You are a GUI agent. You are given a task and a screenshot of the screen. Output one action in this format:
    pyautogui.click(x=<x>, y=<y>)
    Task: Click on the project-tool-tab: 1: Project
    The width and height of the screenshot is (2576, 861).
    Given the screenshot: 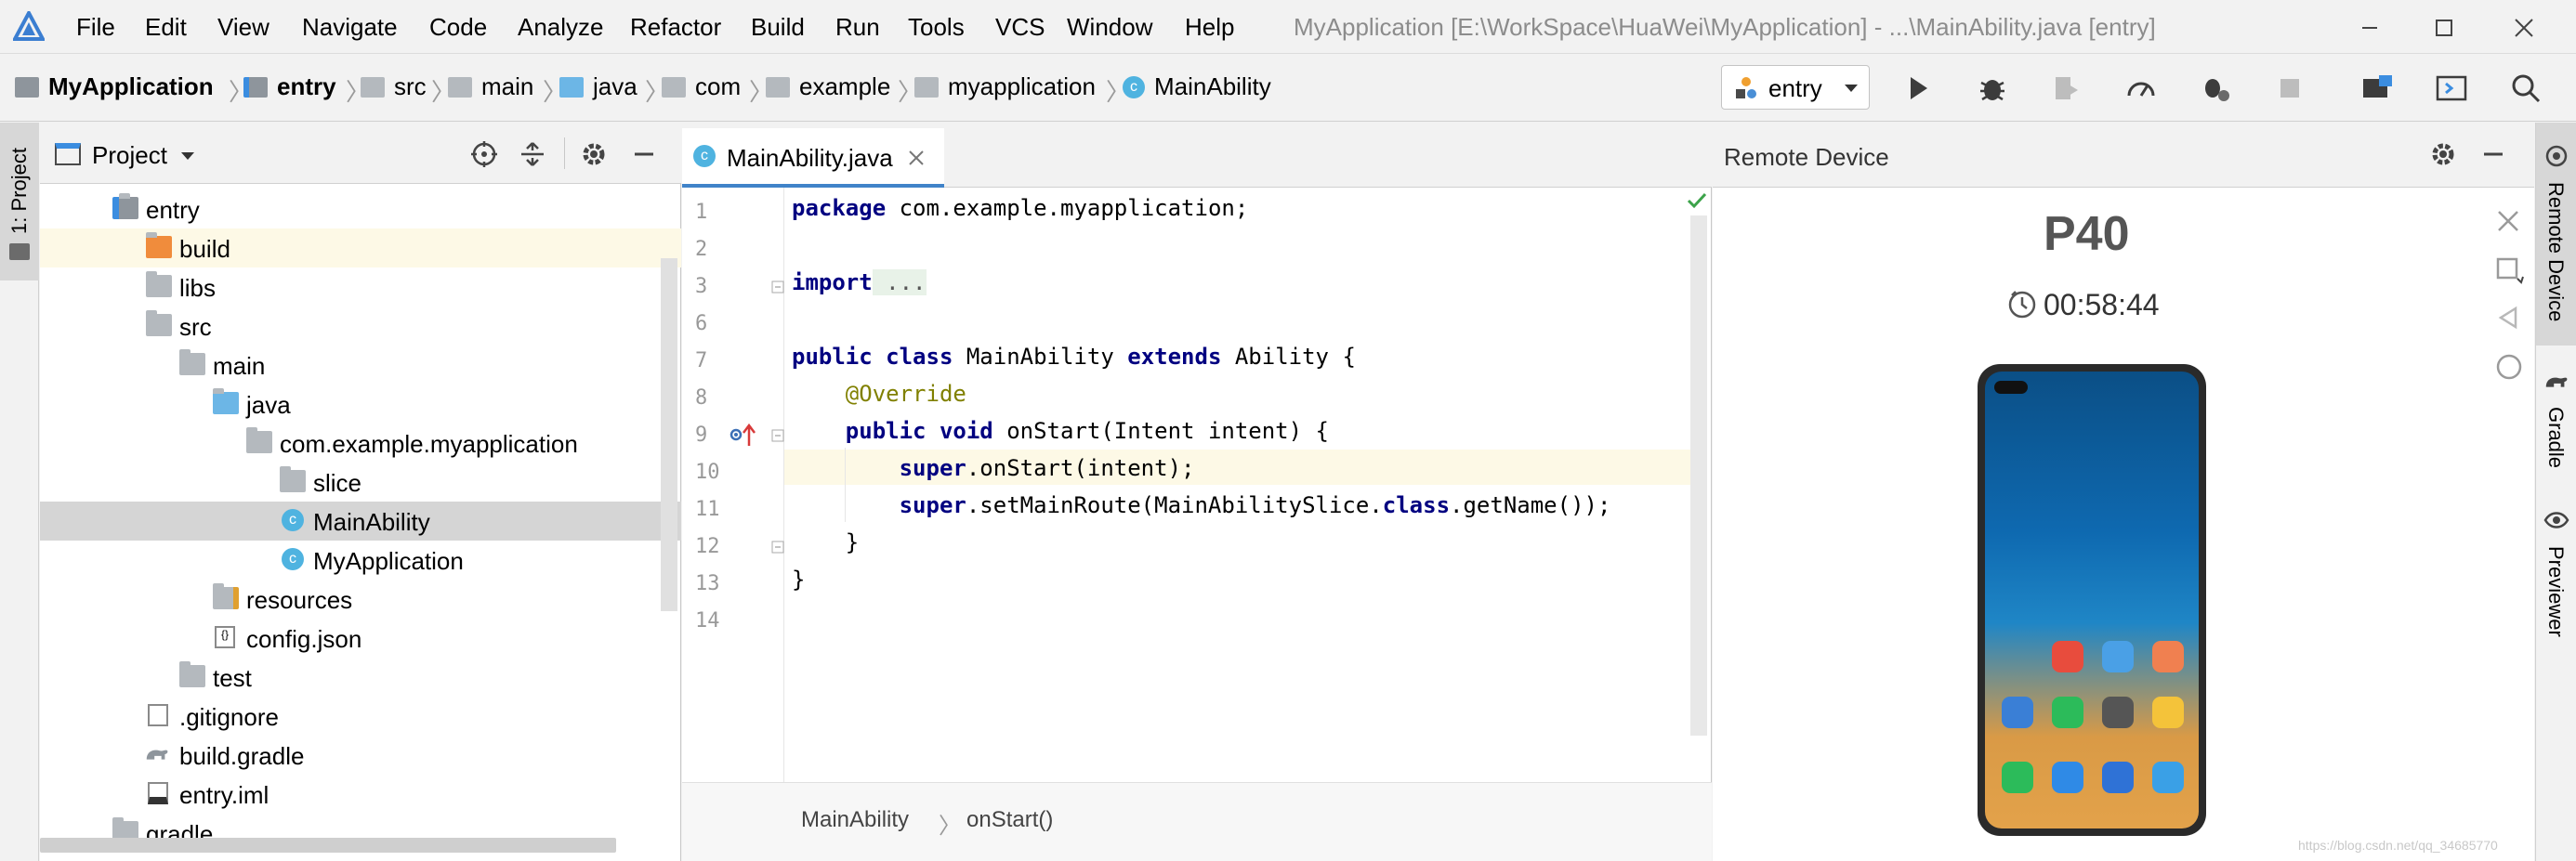 What is the action you would take?
    pyautogui.click(x=19, y=201)
    